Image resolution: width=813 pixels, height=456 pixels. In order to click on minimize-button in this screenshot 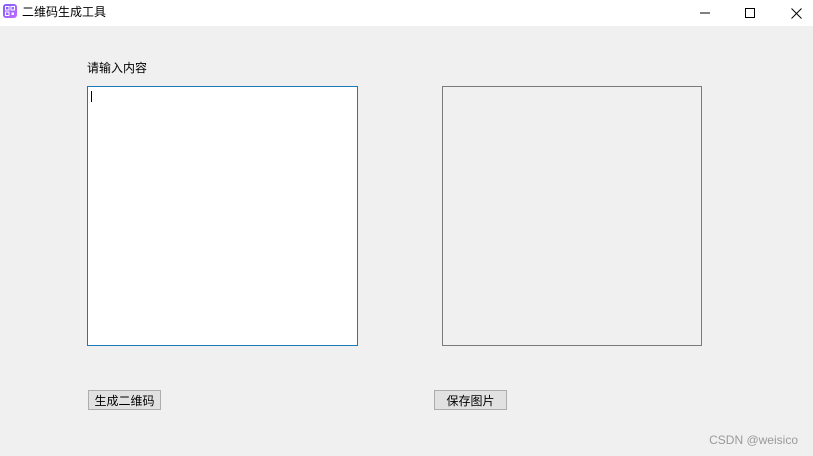, I will do `click(705, 13)`.